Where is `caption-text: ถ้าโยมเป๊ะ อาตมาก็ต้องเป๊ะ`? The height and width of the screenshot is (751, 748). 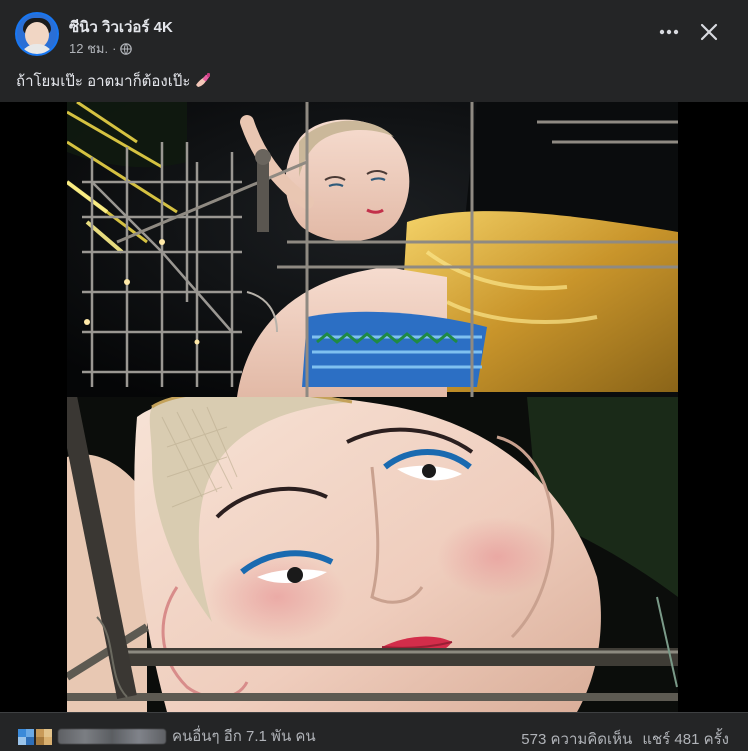 caption-text: ถ้าโยมเป๊ะ อาตมาก็ต้องเป๊ะ is located at coordinates (103, 81).